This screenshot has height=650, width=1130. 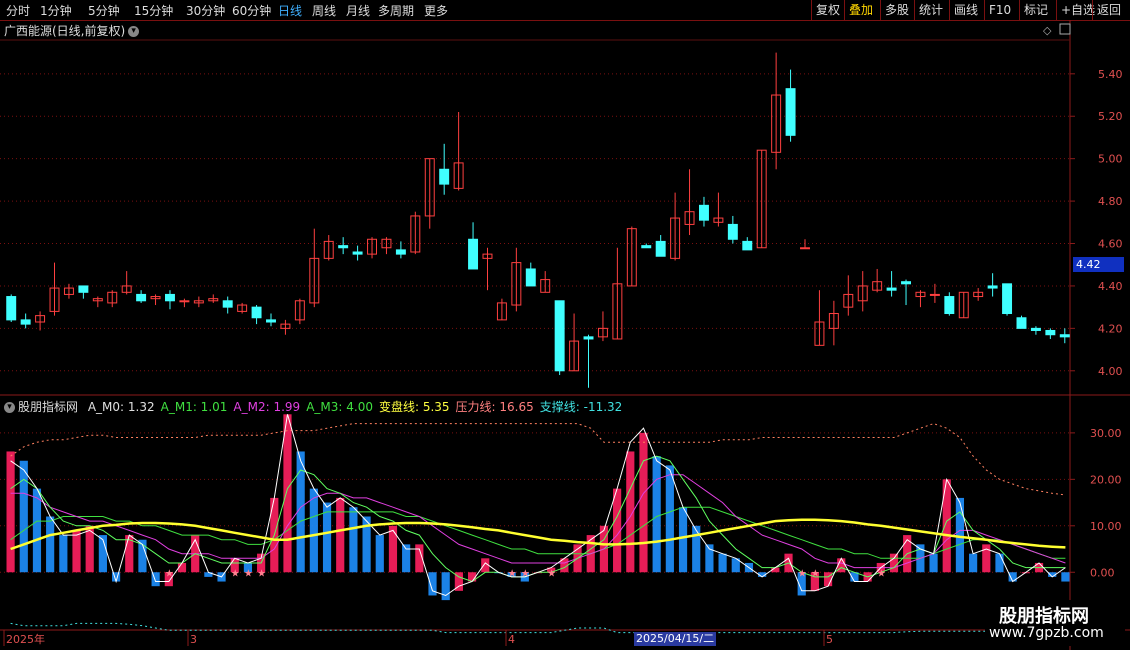 I want to click on support-line, so click(x=538, y=628).